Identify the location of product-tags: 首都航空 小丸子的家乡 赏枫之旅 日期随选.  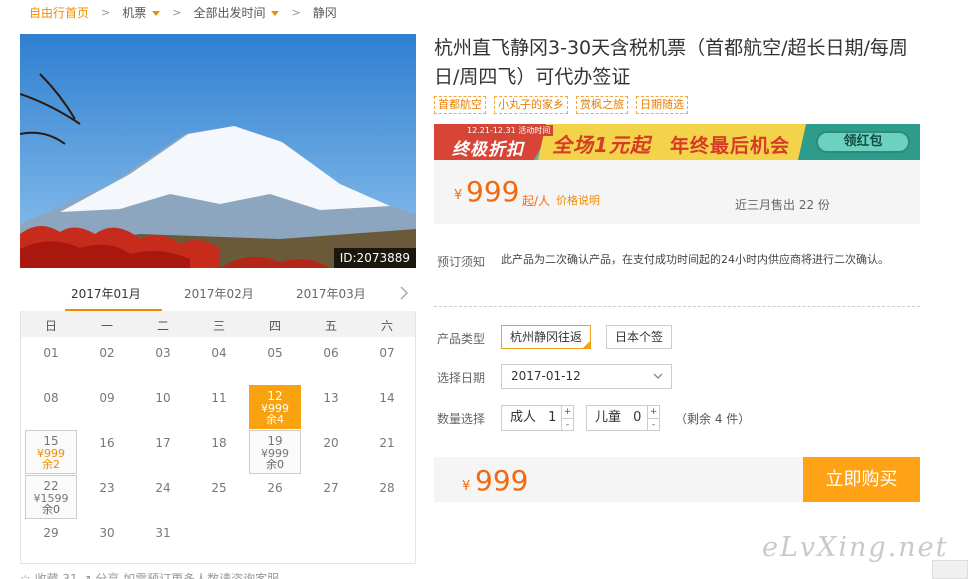
(561, 105).